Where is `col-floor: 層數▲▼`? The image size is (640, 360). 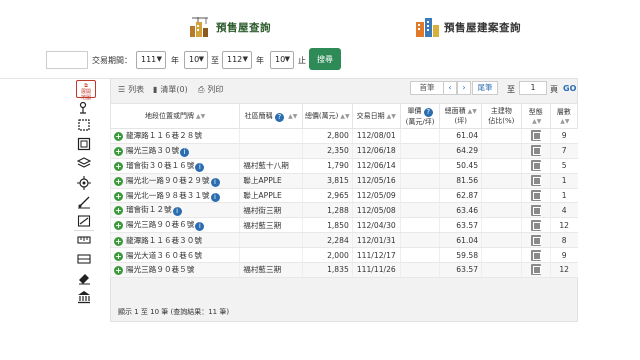 col-floor: 層數▲▼ is located at coordinates (564, 116).